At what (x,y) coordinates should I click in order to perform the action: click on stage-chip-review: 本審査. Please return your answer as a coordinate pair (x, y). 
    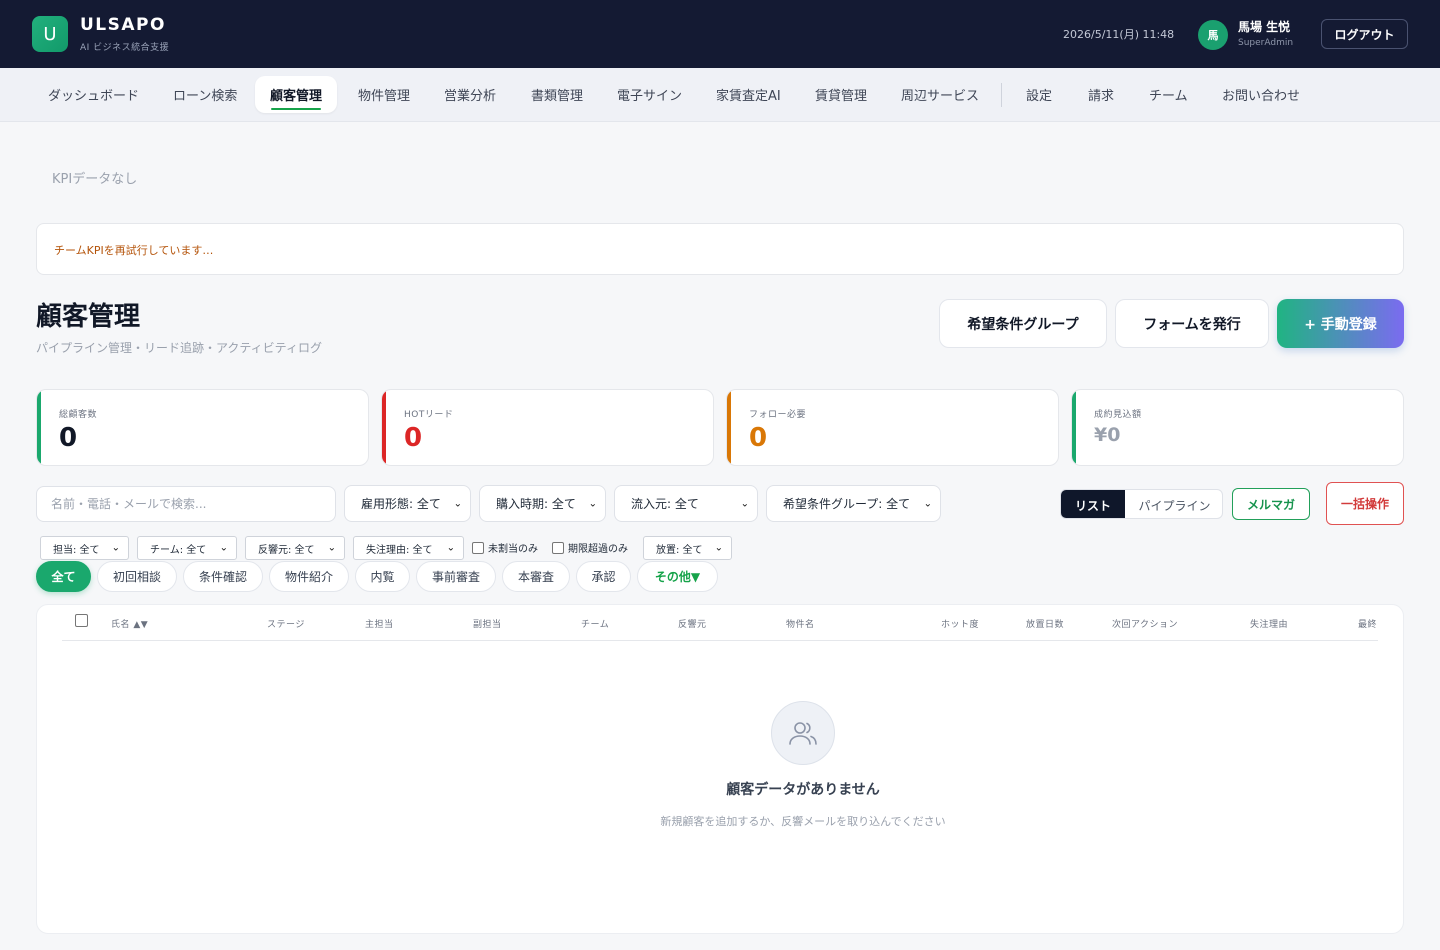
    Looking at the image, I should click on (536, 576).